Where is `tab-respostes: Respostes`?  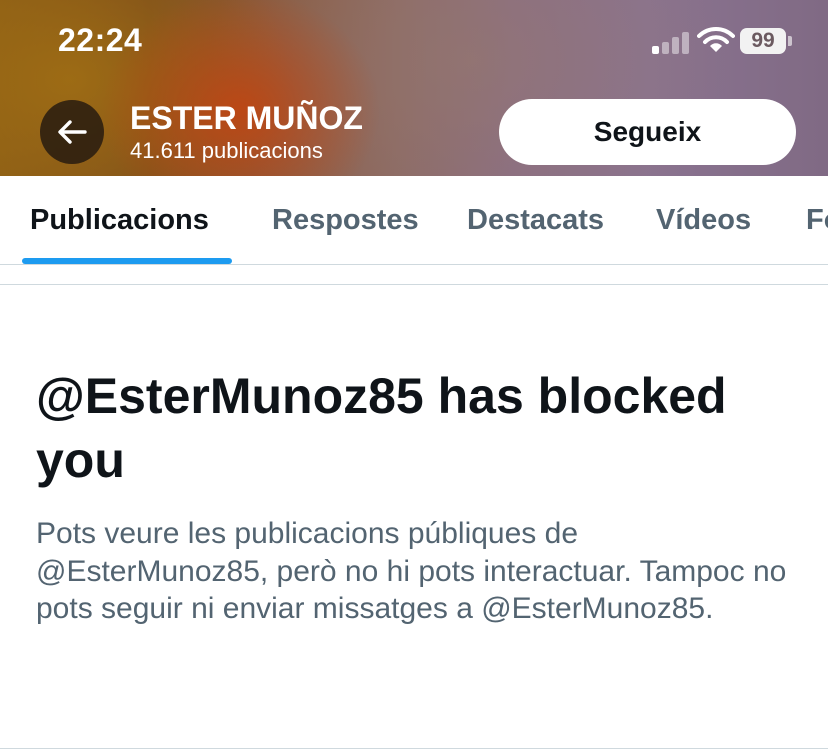 tab-respostes: Respostes is located at coordinates (345, 220).